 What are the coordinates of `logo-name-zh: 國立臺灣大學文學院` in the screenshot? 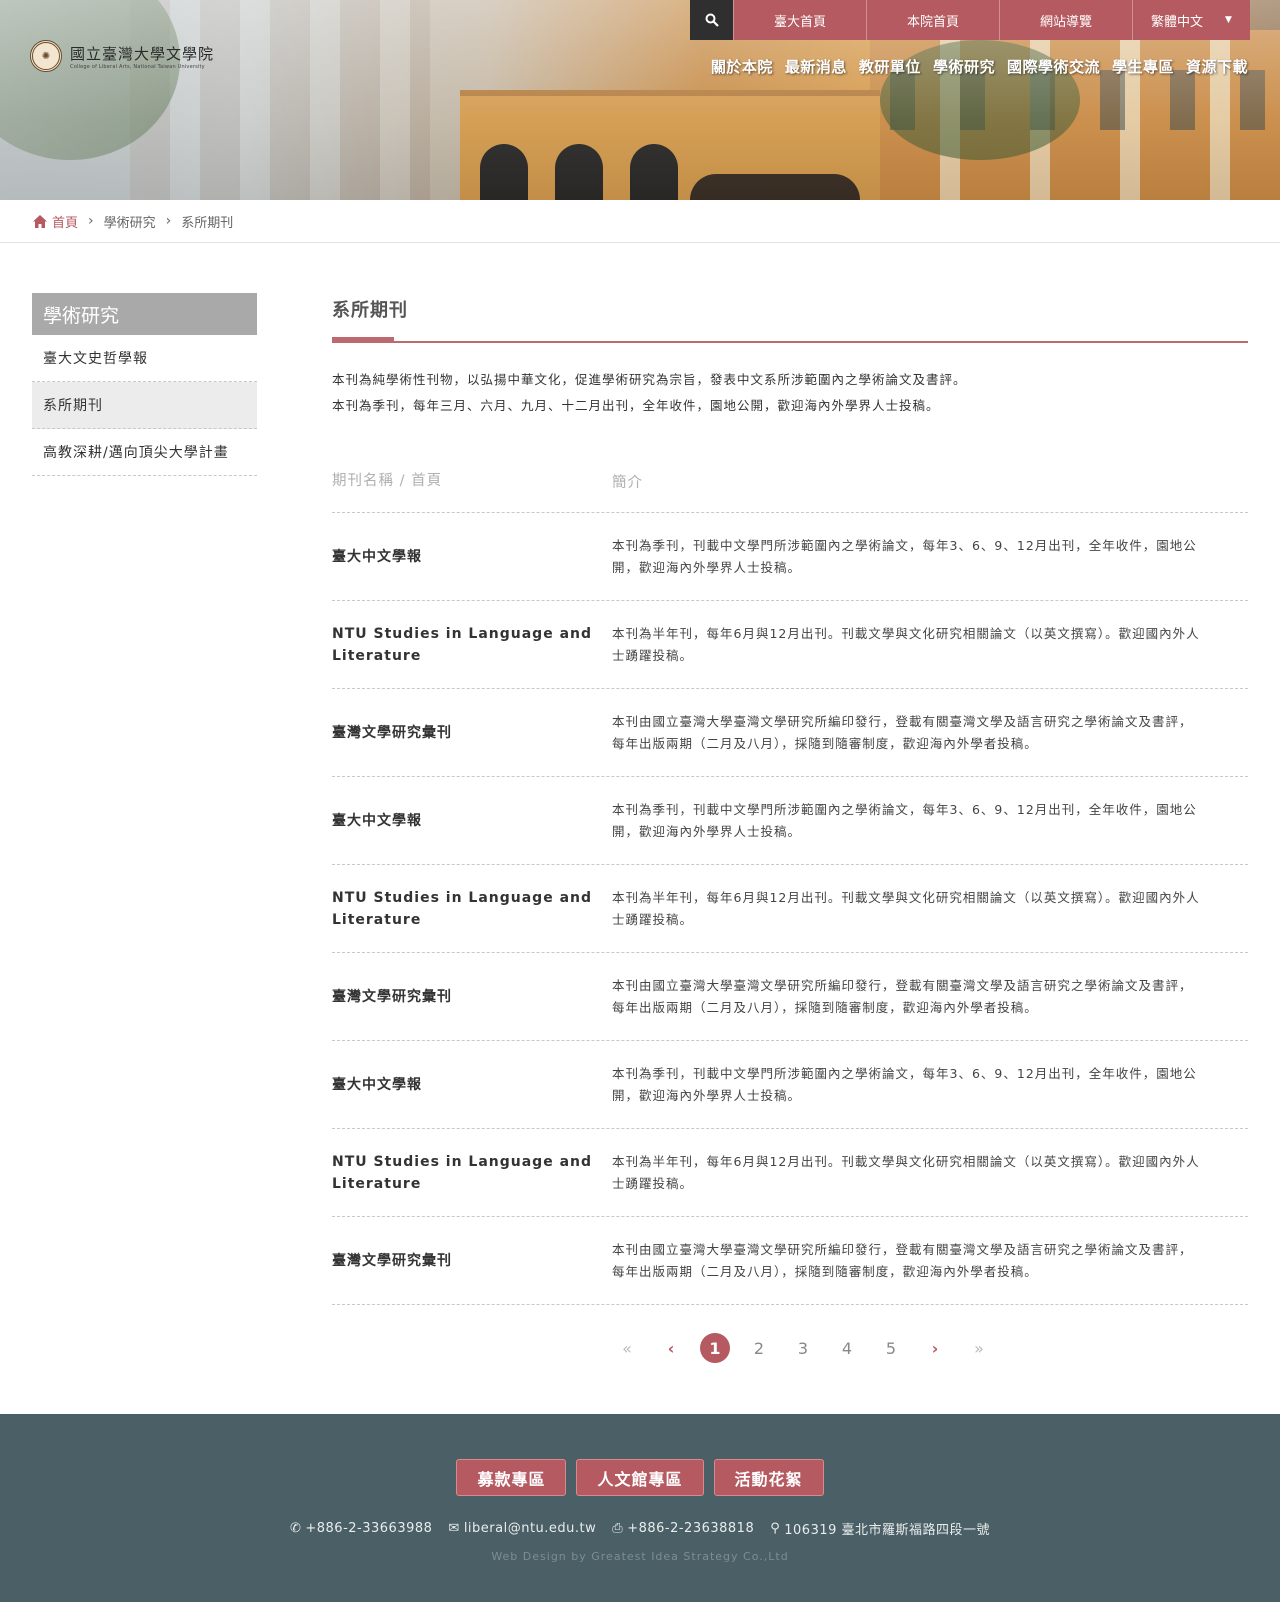 It's located at (142, 53).